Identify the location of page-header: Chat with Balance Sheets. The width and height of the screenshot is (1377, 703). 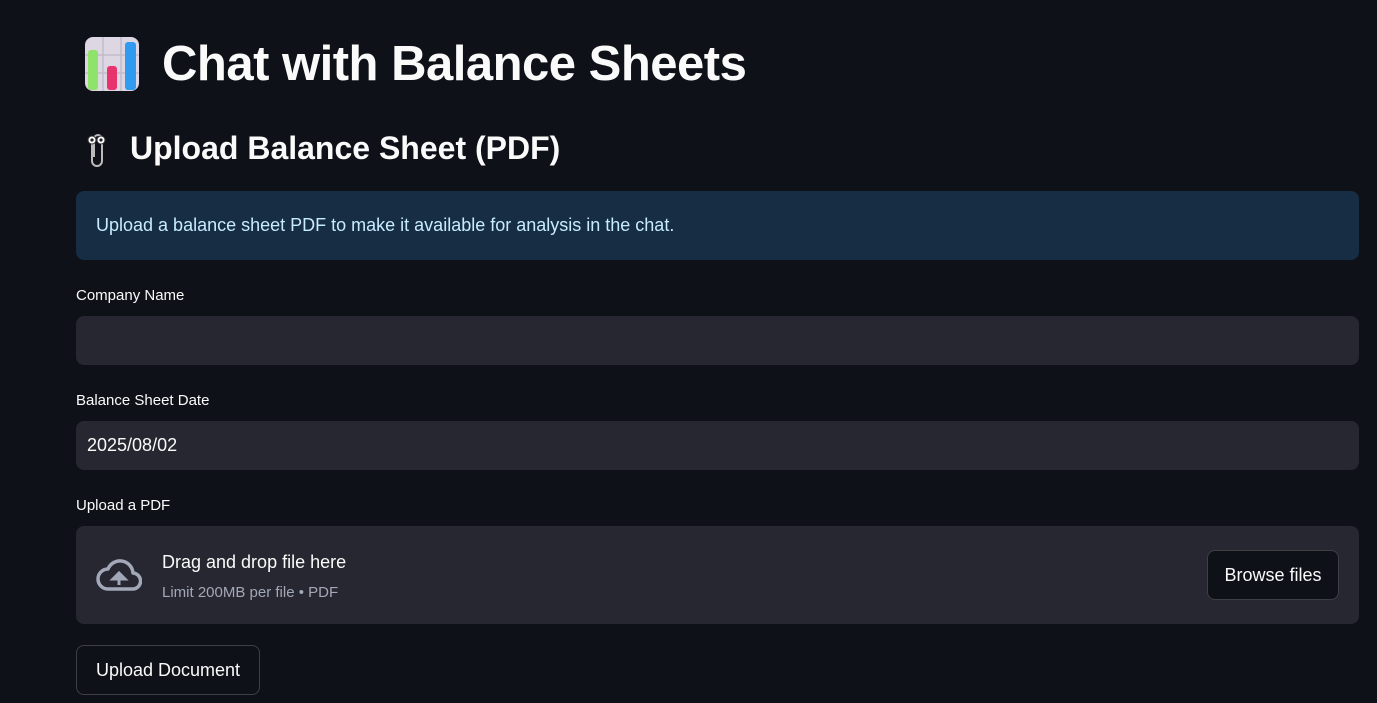
(415, 64).